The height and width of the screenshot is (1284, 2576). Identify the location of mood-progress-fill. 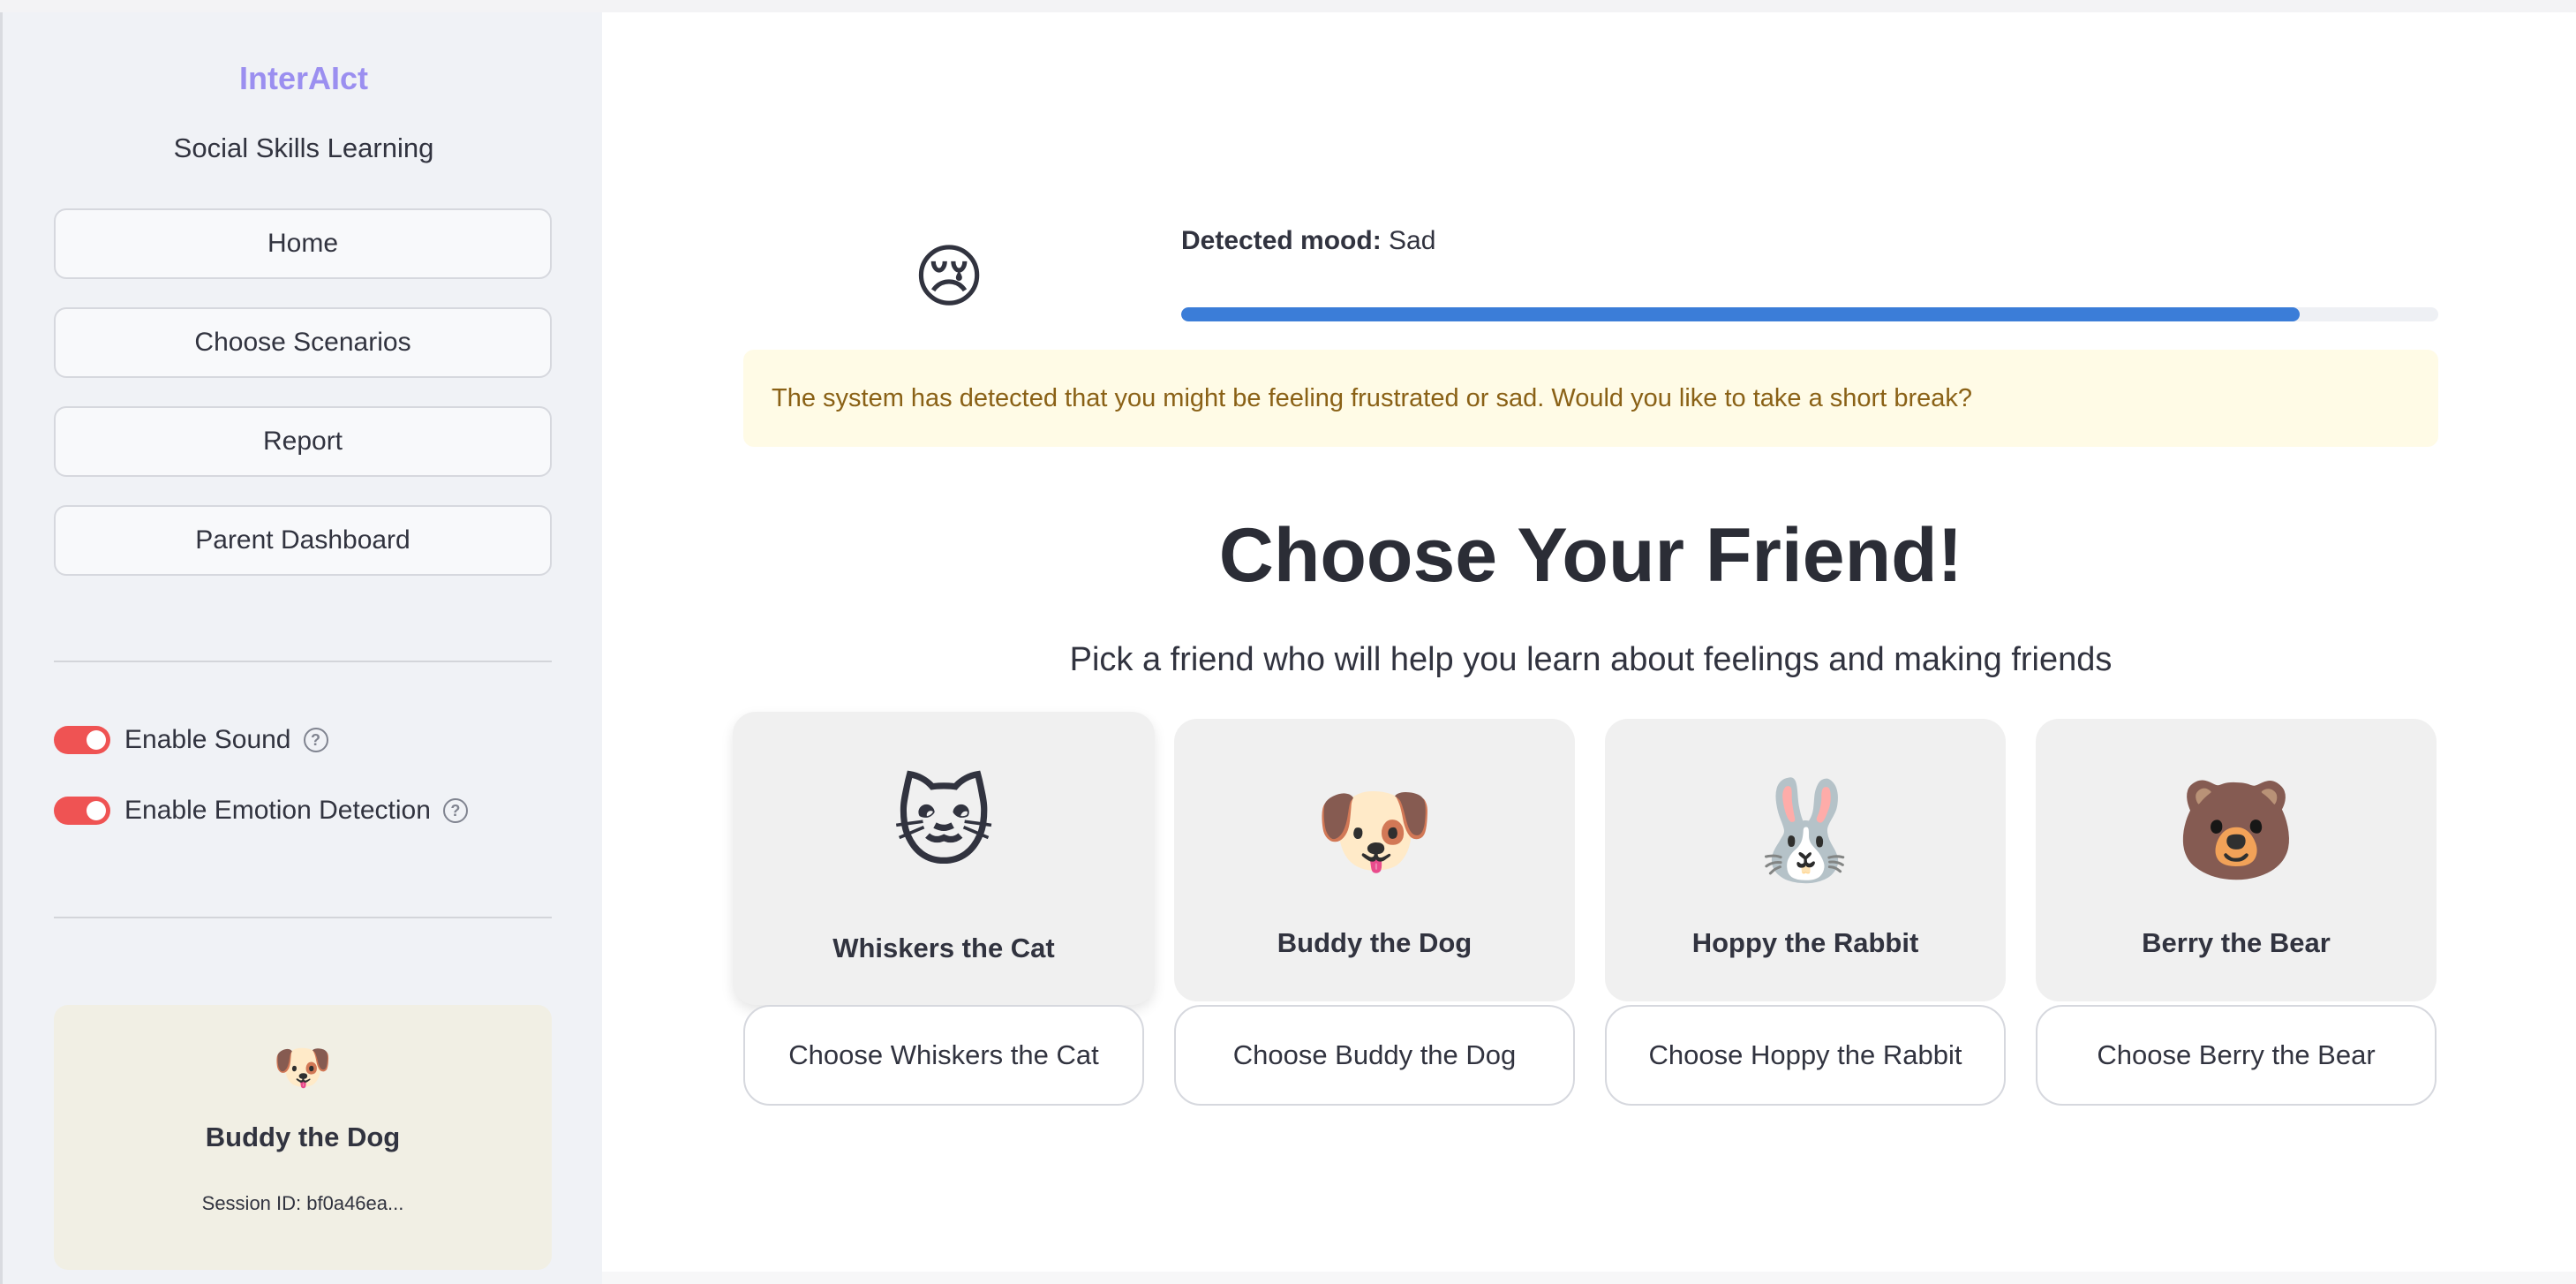
(1741, 314).